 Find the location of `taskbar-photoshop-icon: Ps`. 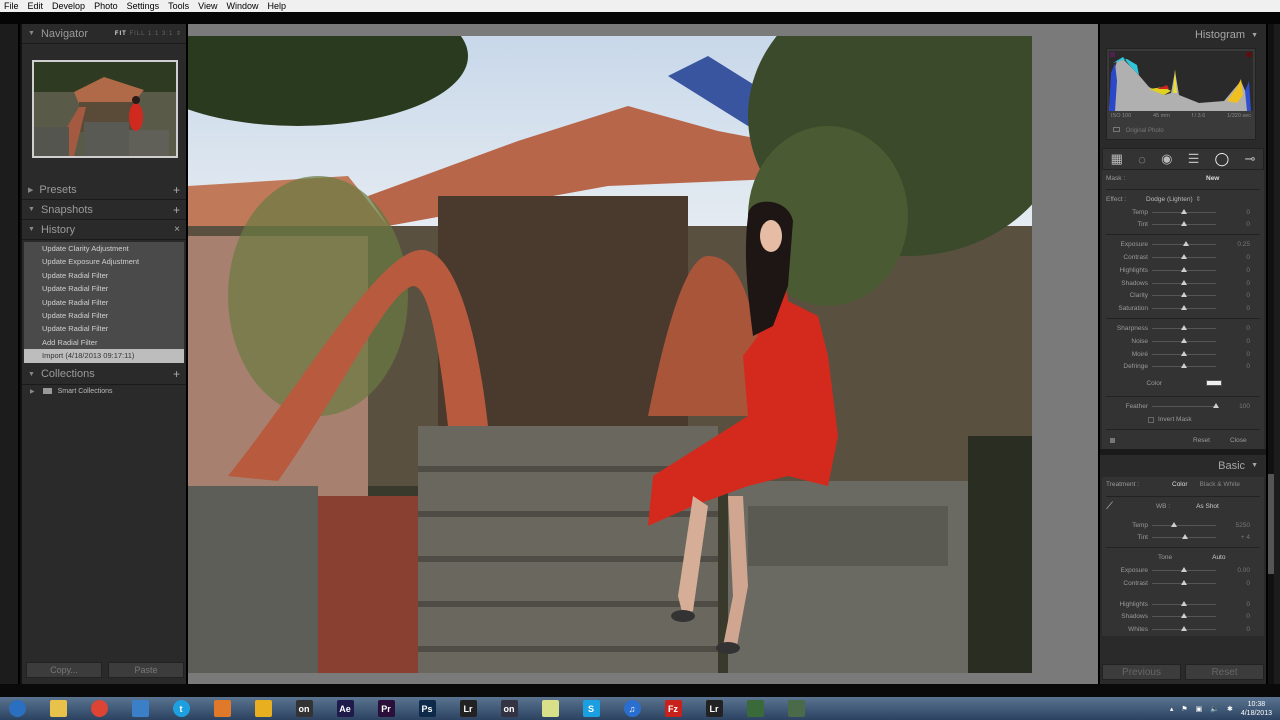

taskbar-photoshop-icon: Ps is located at coordinates (427, 708).